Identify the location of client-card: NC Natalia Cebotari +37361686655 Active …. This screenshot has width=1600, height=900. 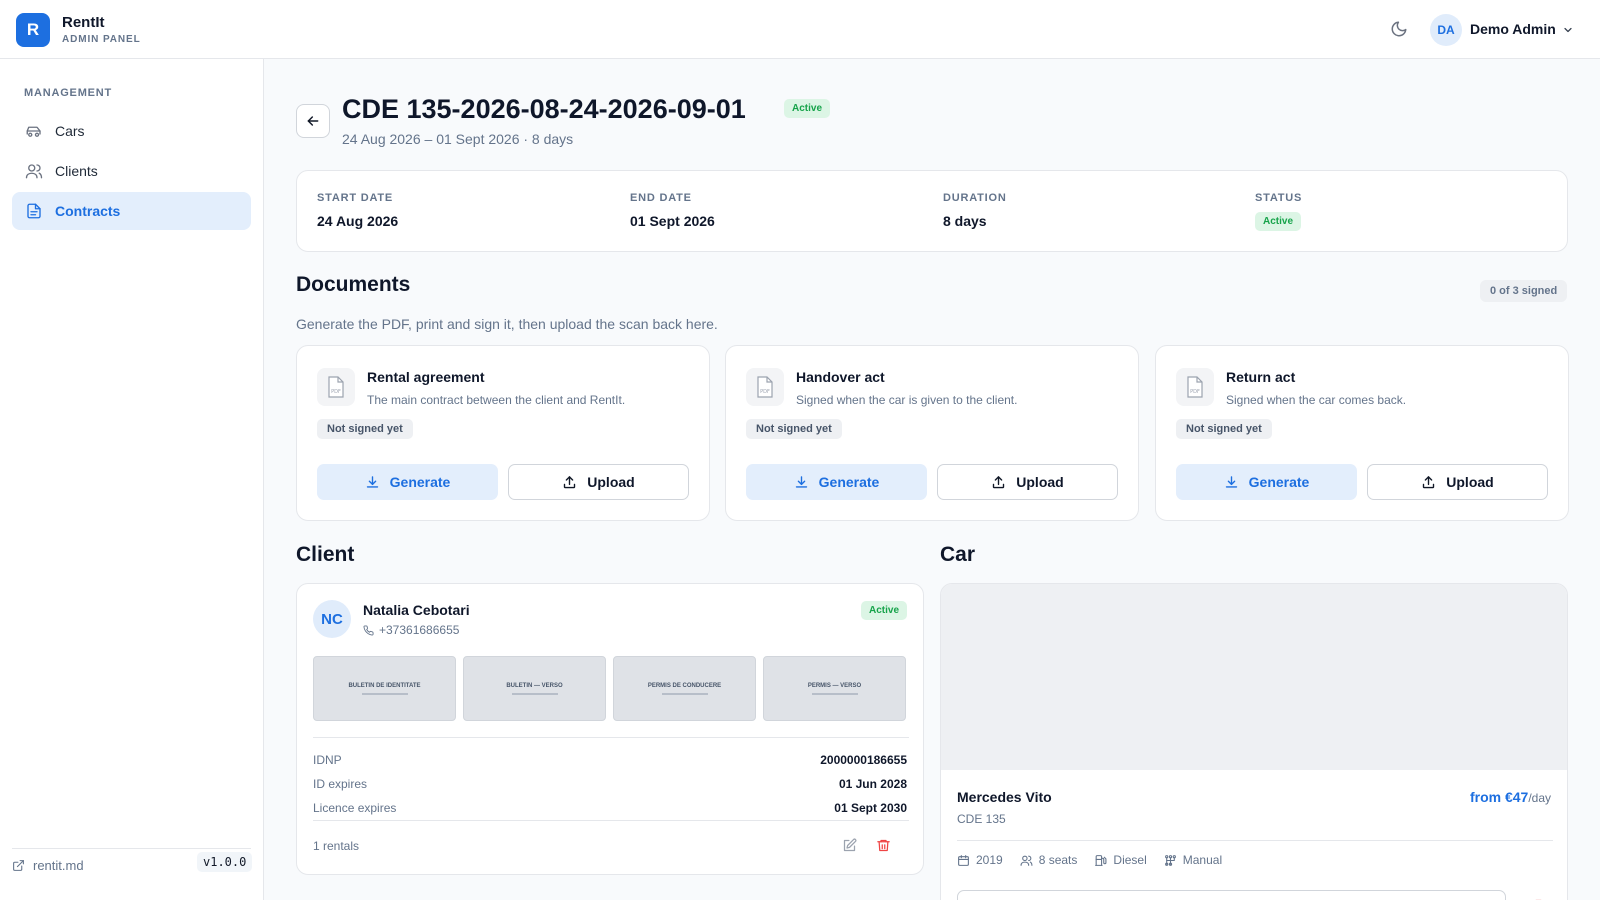
(610, 729).